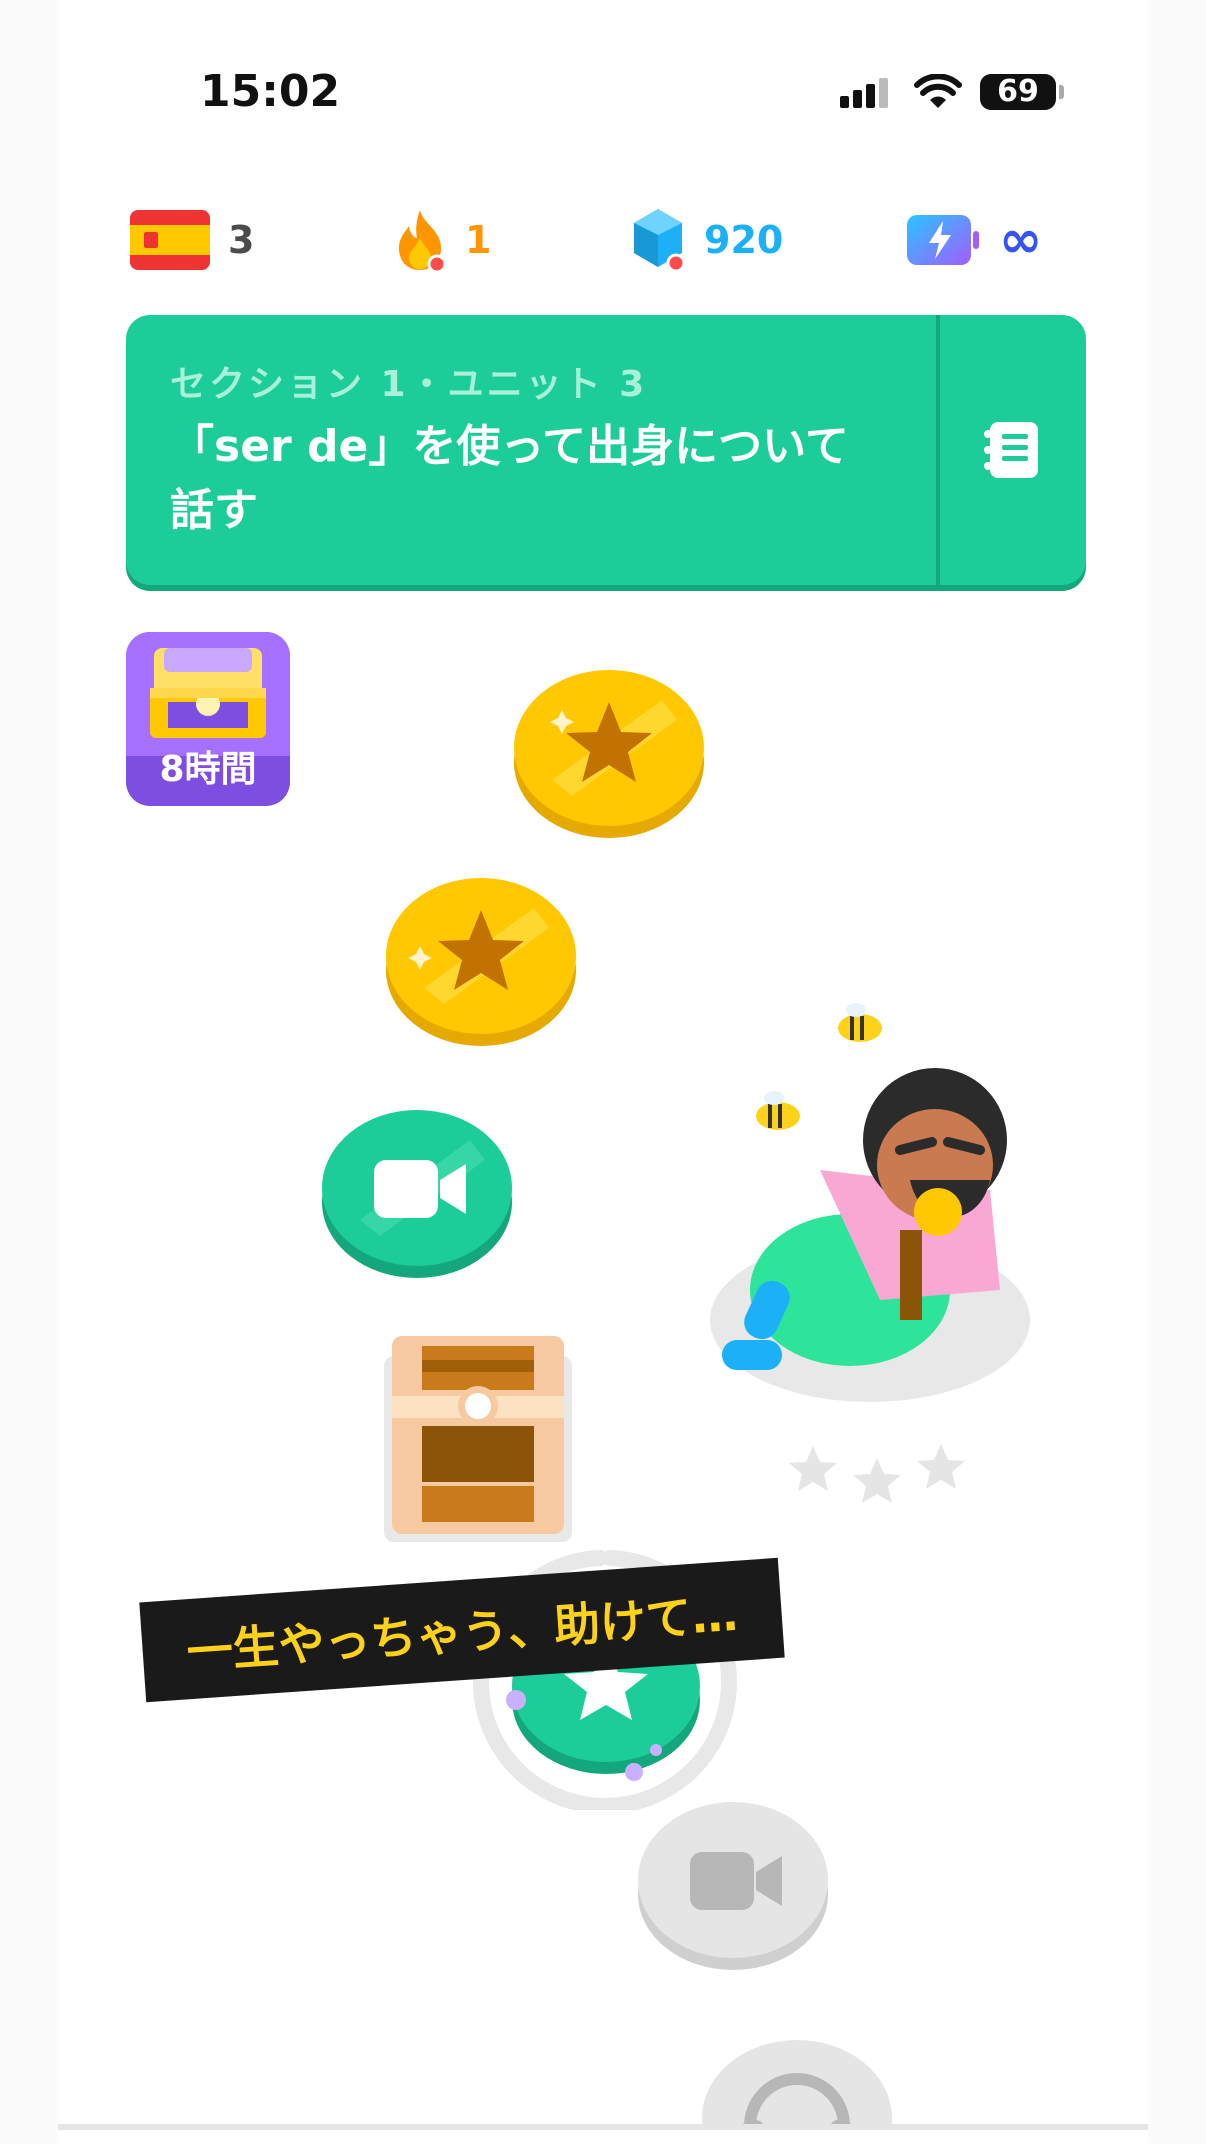 The width and height of the screenshot is (1206, 2144). Describe the element at coordinates (170, 240) in the screenshot. I see `spain-flag-icon` at that location.